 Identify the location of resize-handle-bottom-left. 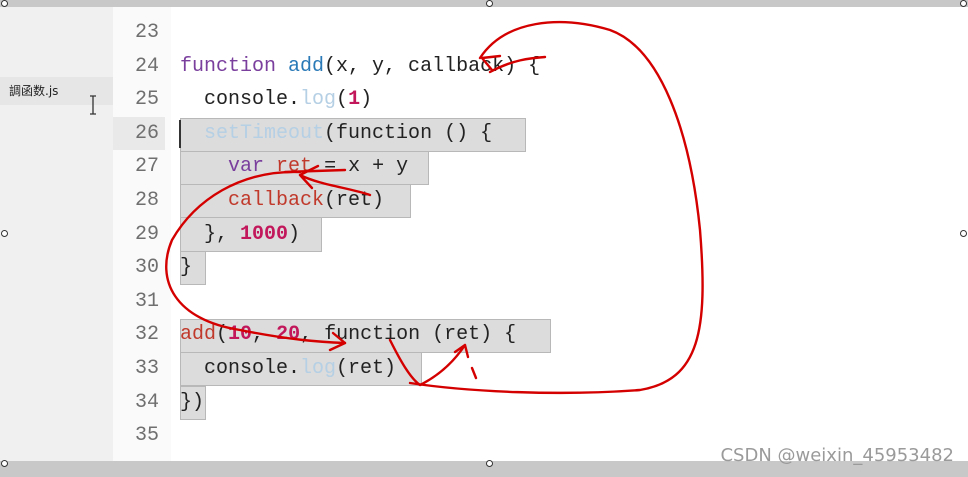
(4, 463).